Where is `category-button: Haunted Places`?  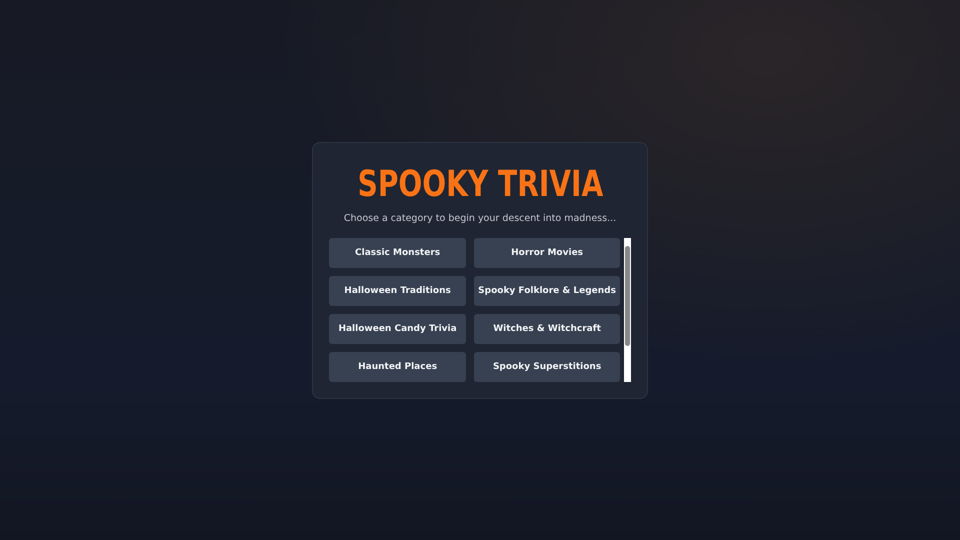
category-button: Haunted Places is located at coordinates (397, 367).